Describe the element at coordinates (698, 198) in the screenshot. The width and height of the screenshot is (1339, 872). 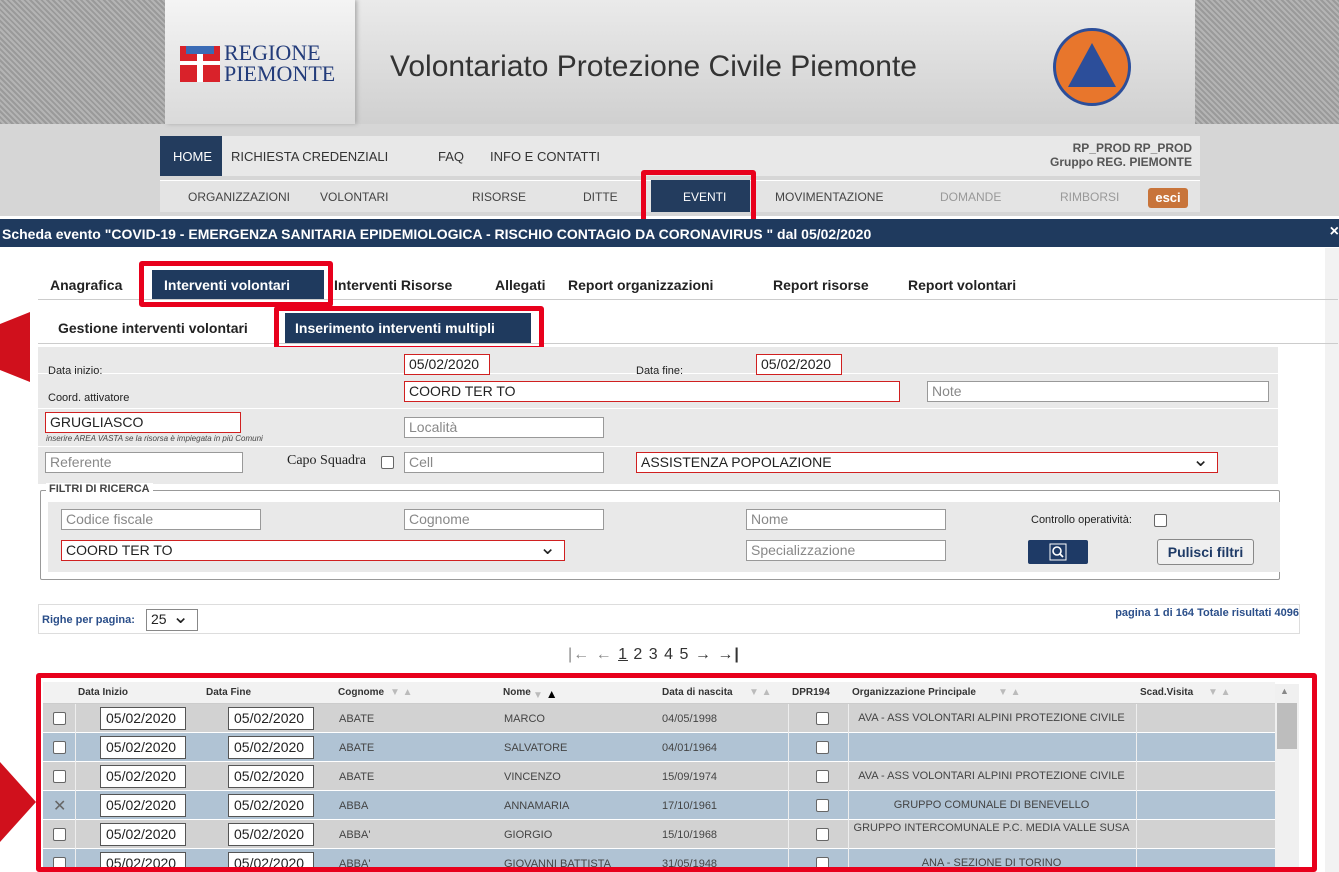
I see `highlight-eventi` at that location.